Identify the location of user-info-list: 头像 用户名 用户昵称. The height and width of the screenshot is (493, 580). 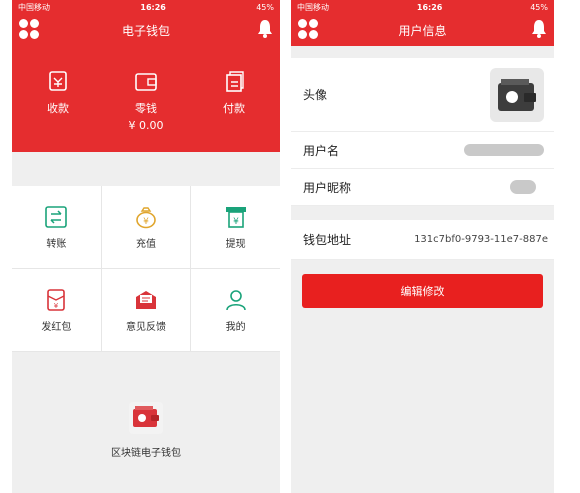
(422, 132).